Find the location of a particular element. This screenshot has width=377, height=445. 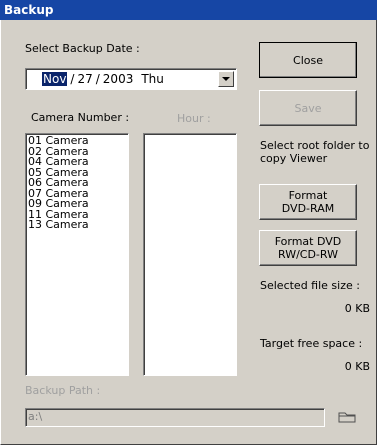

camera-number-label: Camera Number : is located at coordinates (80, 117).